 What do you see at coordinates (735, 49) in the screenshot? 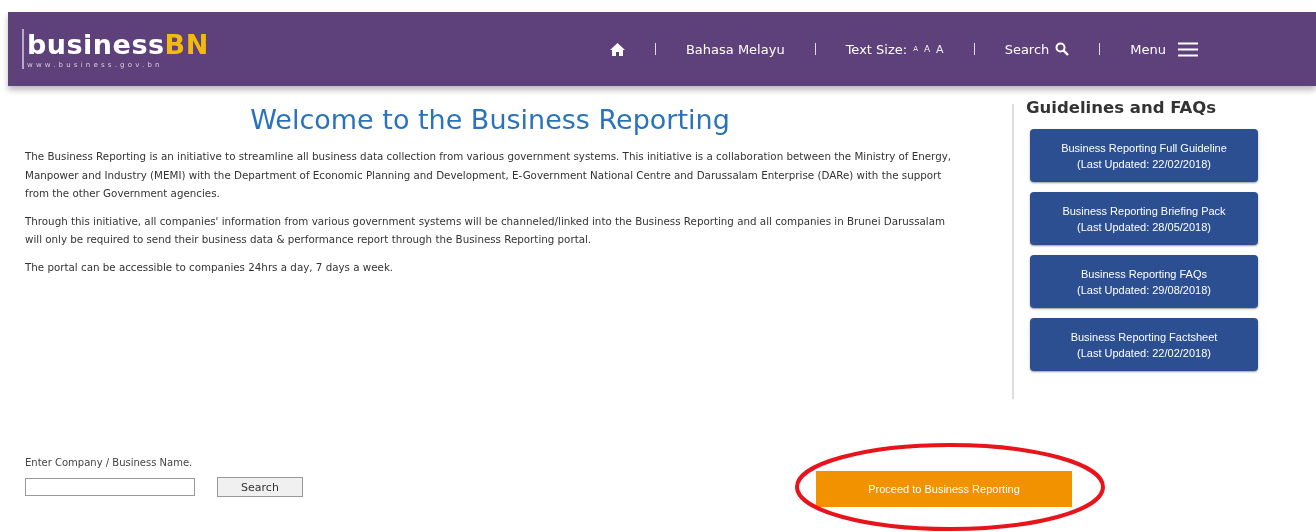
I see `language-link: Bahasa Melayu` at bounding box center [735, 49].